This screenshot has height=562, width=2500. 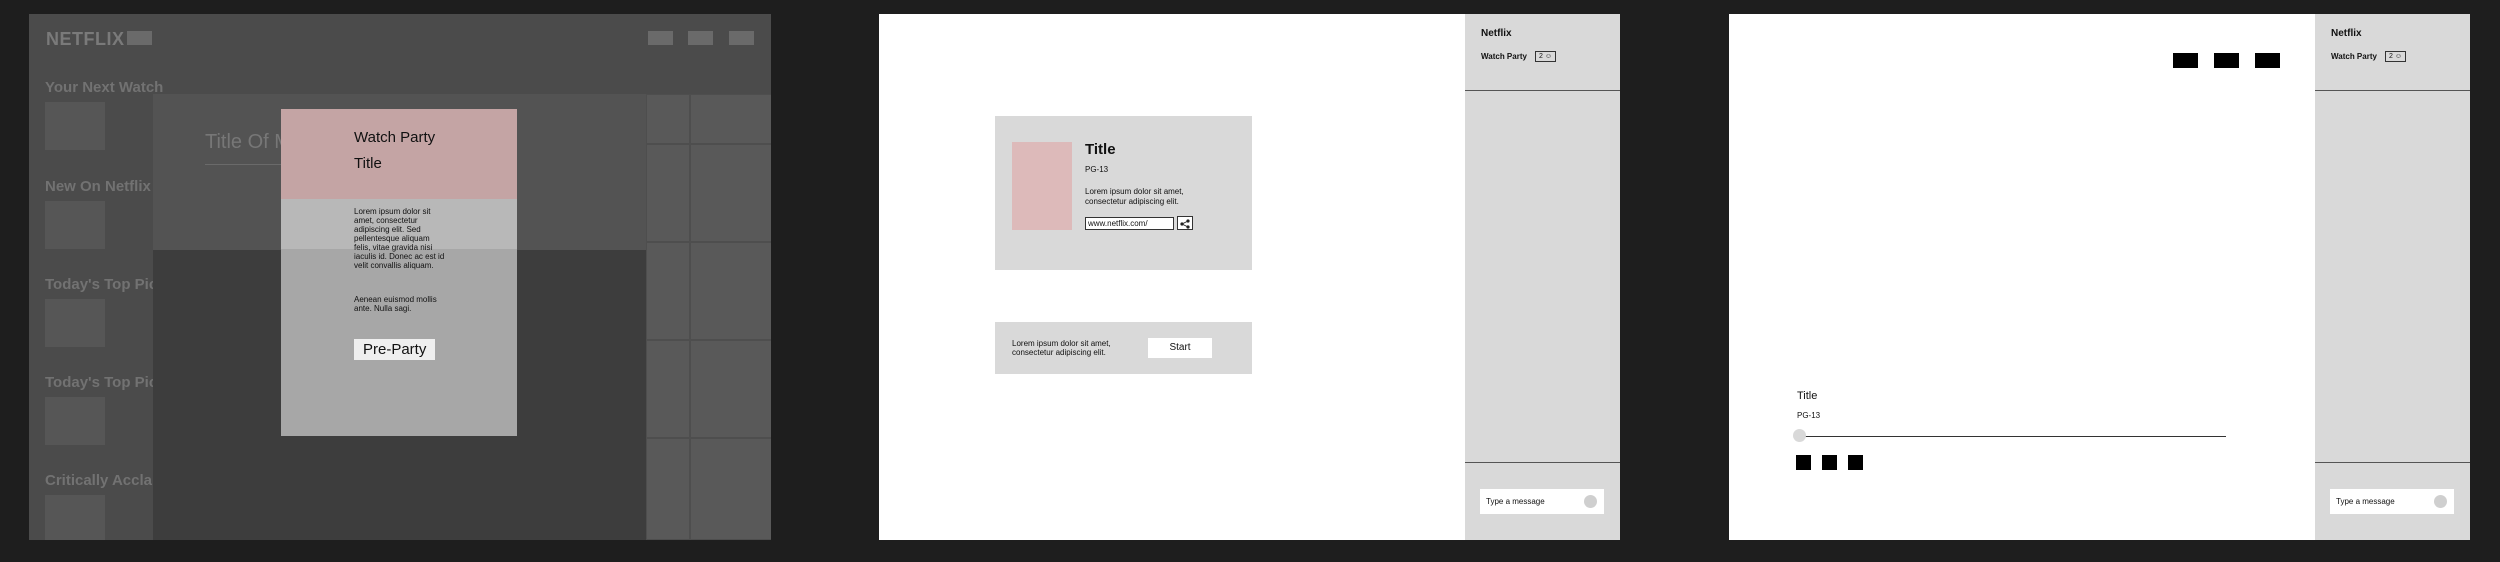 What do you see at coordinates (1185, 223) in the screenshot?
I see `share-icon` at bounding box center [1185, 223].